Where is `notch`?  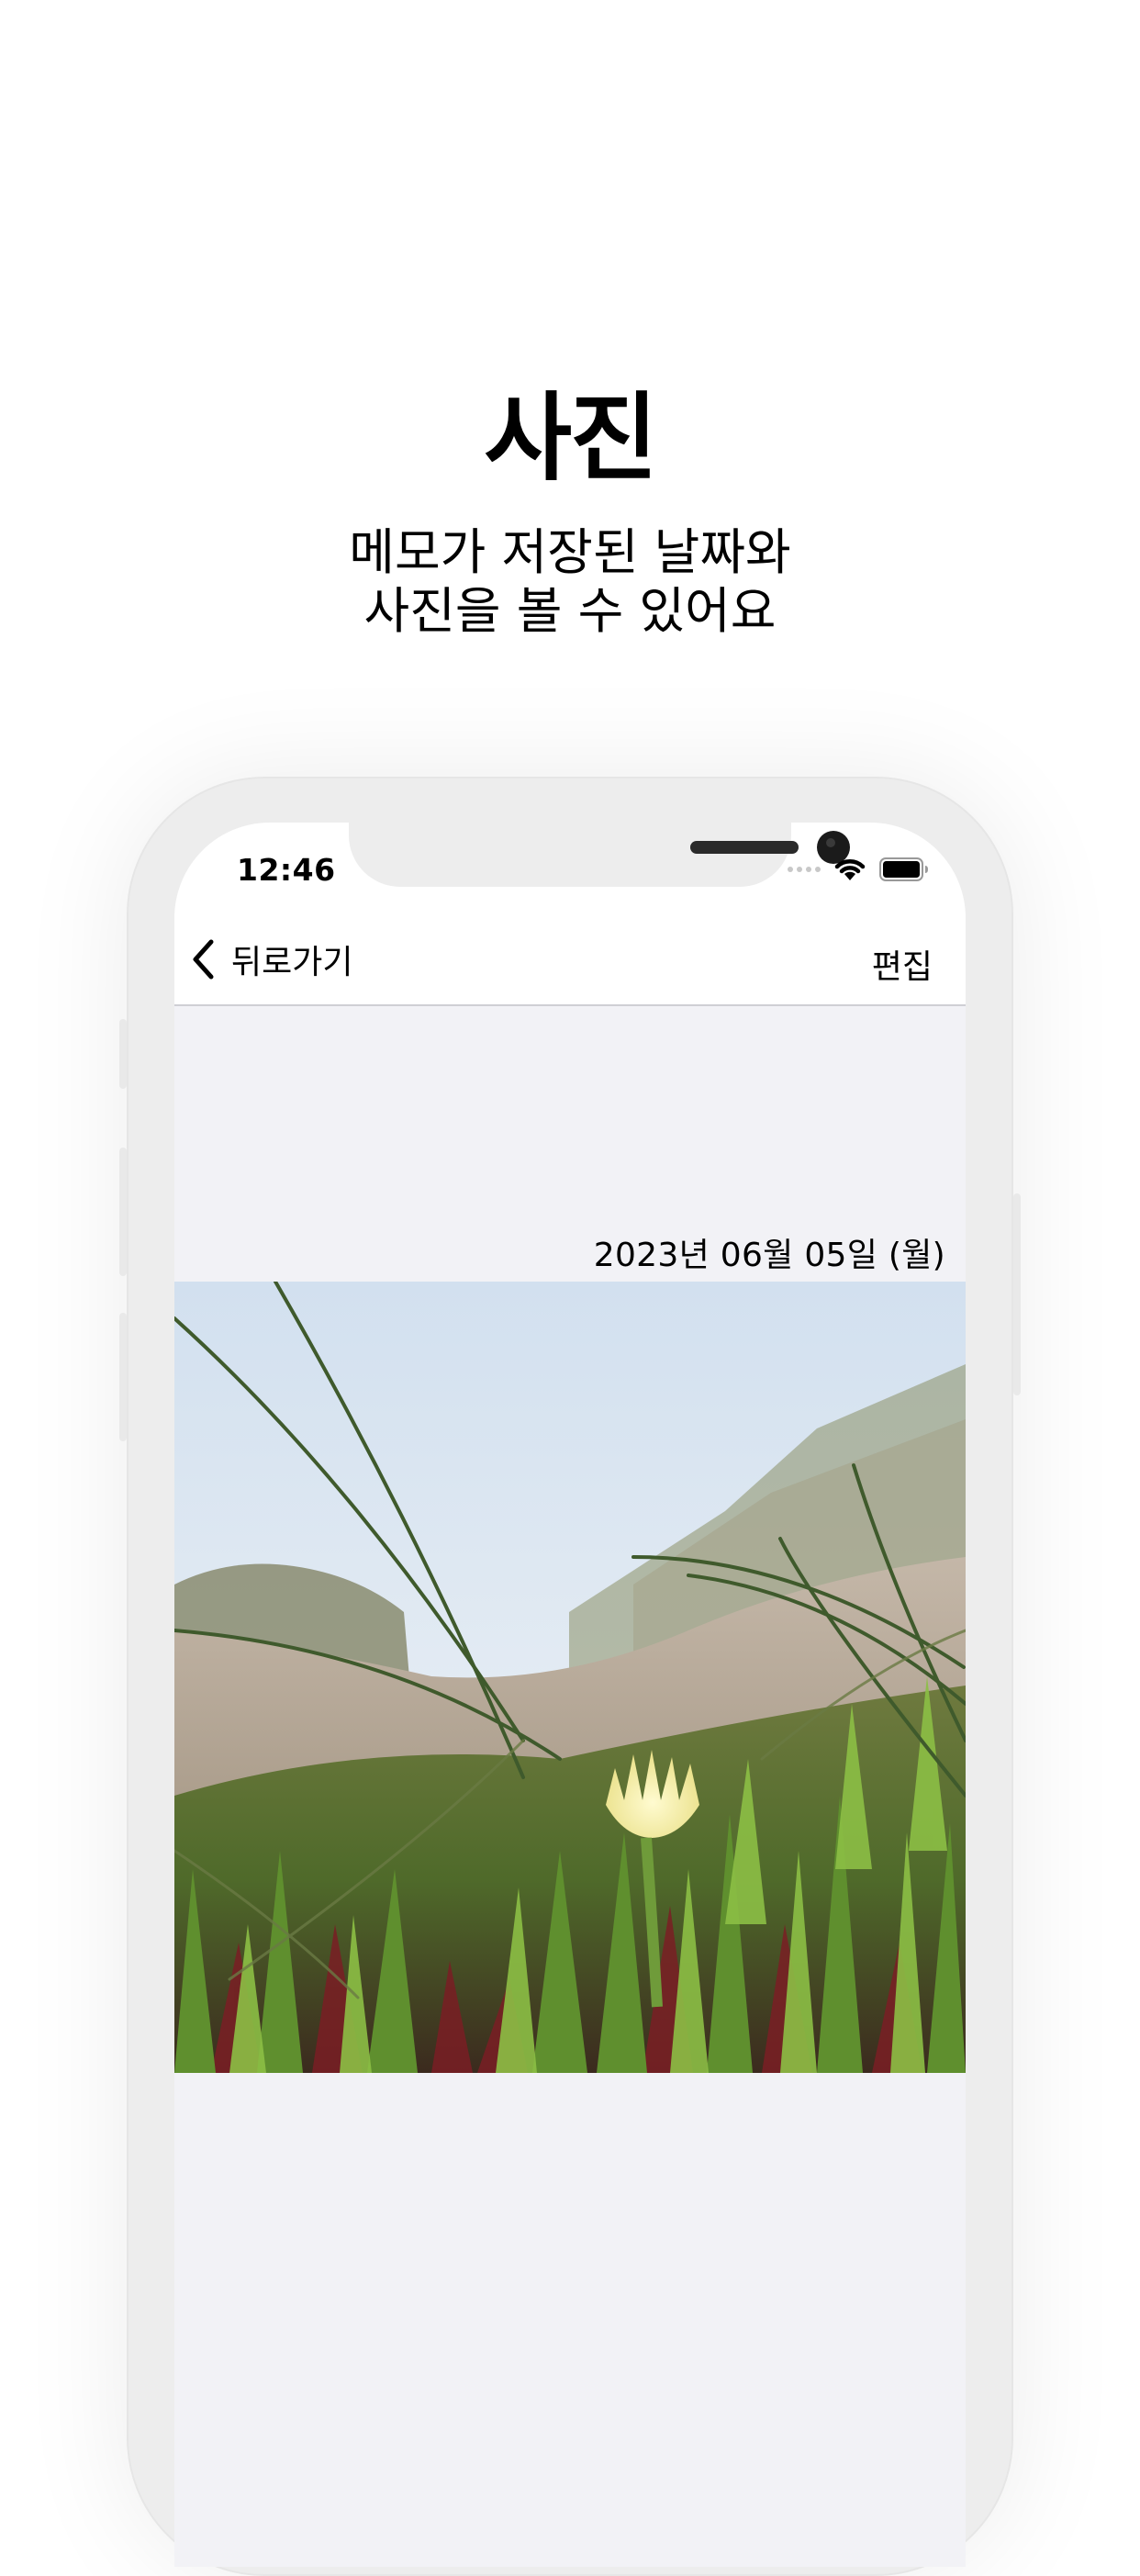
notch is located at coordinates (599, 855).